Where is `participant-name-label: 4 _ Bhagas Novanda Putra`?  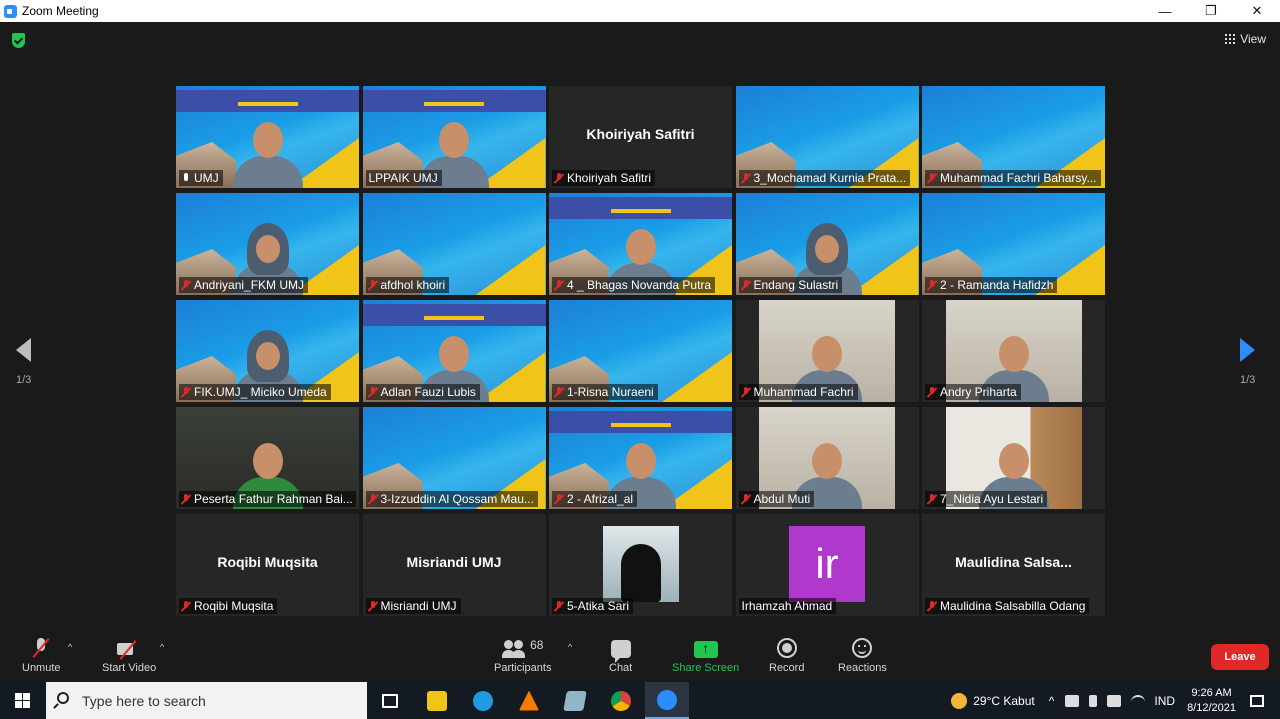 participant-name-label: 4 _ Bhagas Novanda Putra is located at coordinates (634, 285).